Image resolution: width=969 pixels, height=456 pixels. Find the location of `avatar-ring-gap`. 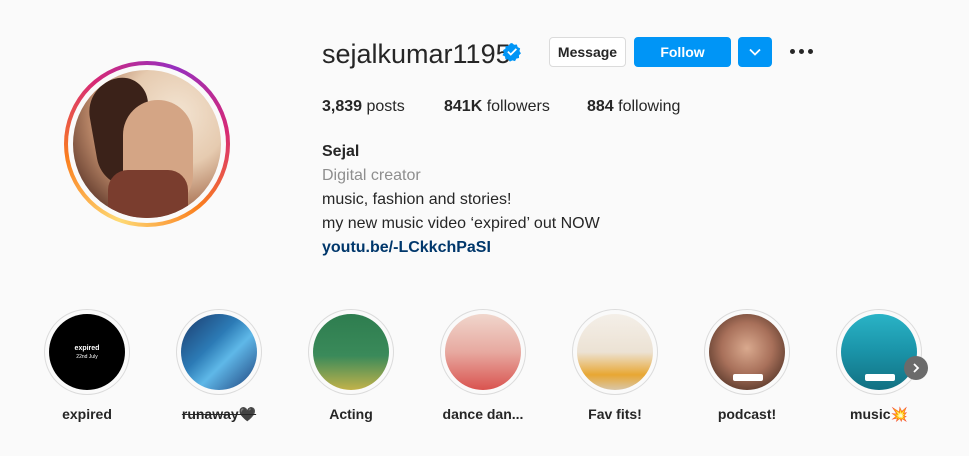

avatar-ring-gap is located at coordinates (147, 144).